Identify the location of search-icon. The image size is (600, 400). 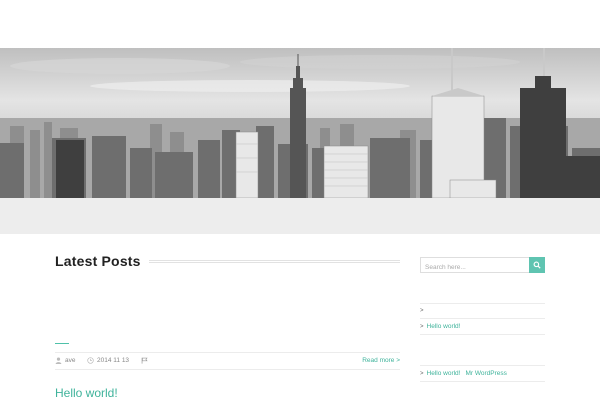
(537, 265).